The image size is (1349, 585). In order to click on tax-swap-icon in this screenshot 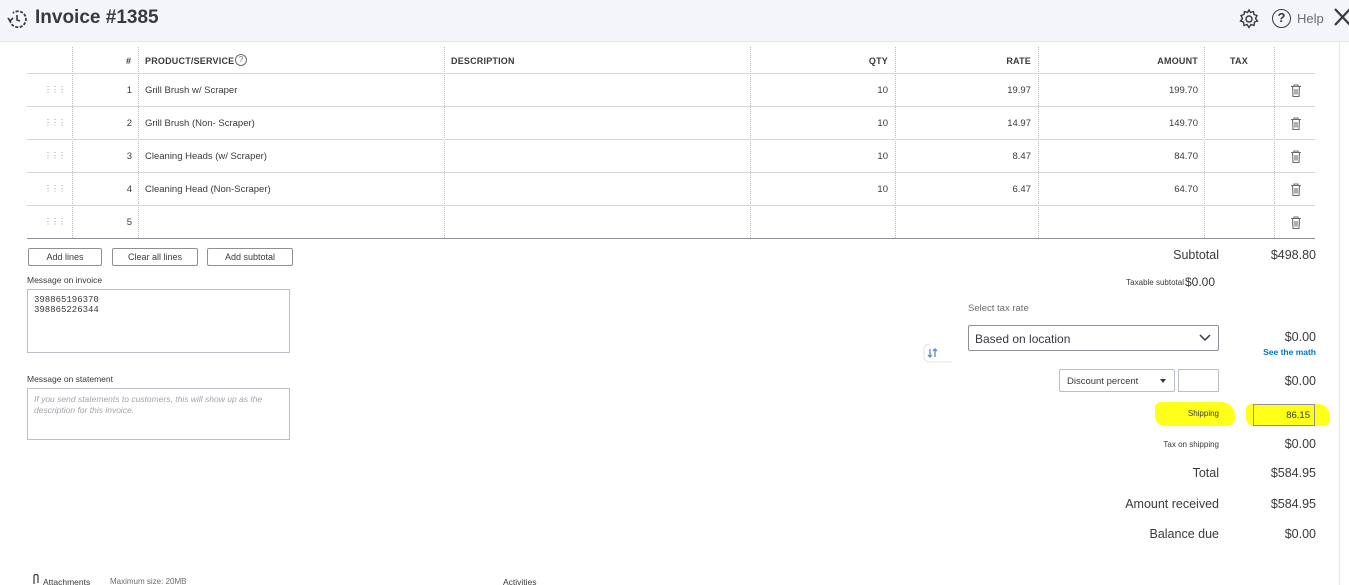, I will do `click(938, 353)`.